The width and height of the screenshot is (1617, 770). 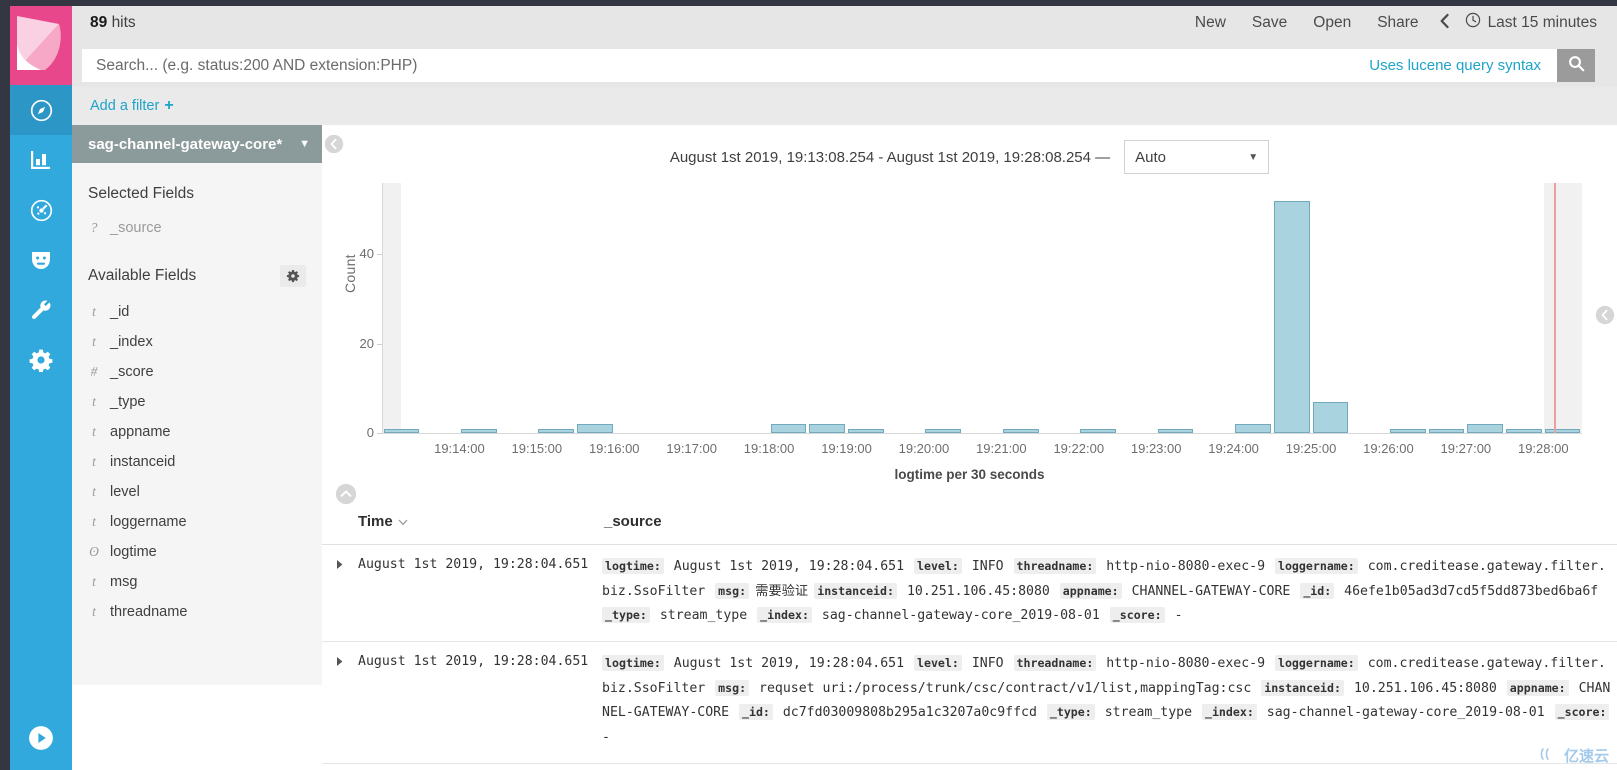 What do you see at coordinates (937, 663) in the screenshot?
I see `doc-field-key: level:` at bounding box center [937, 663].